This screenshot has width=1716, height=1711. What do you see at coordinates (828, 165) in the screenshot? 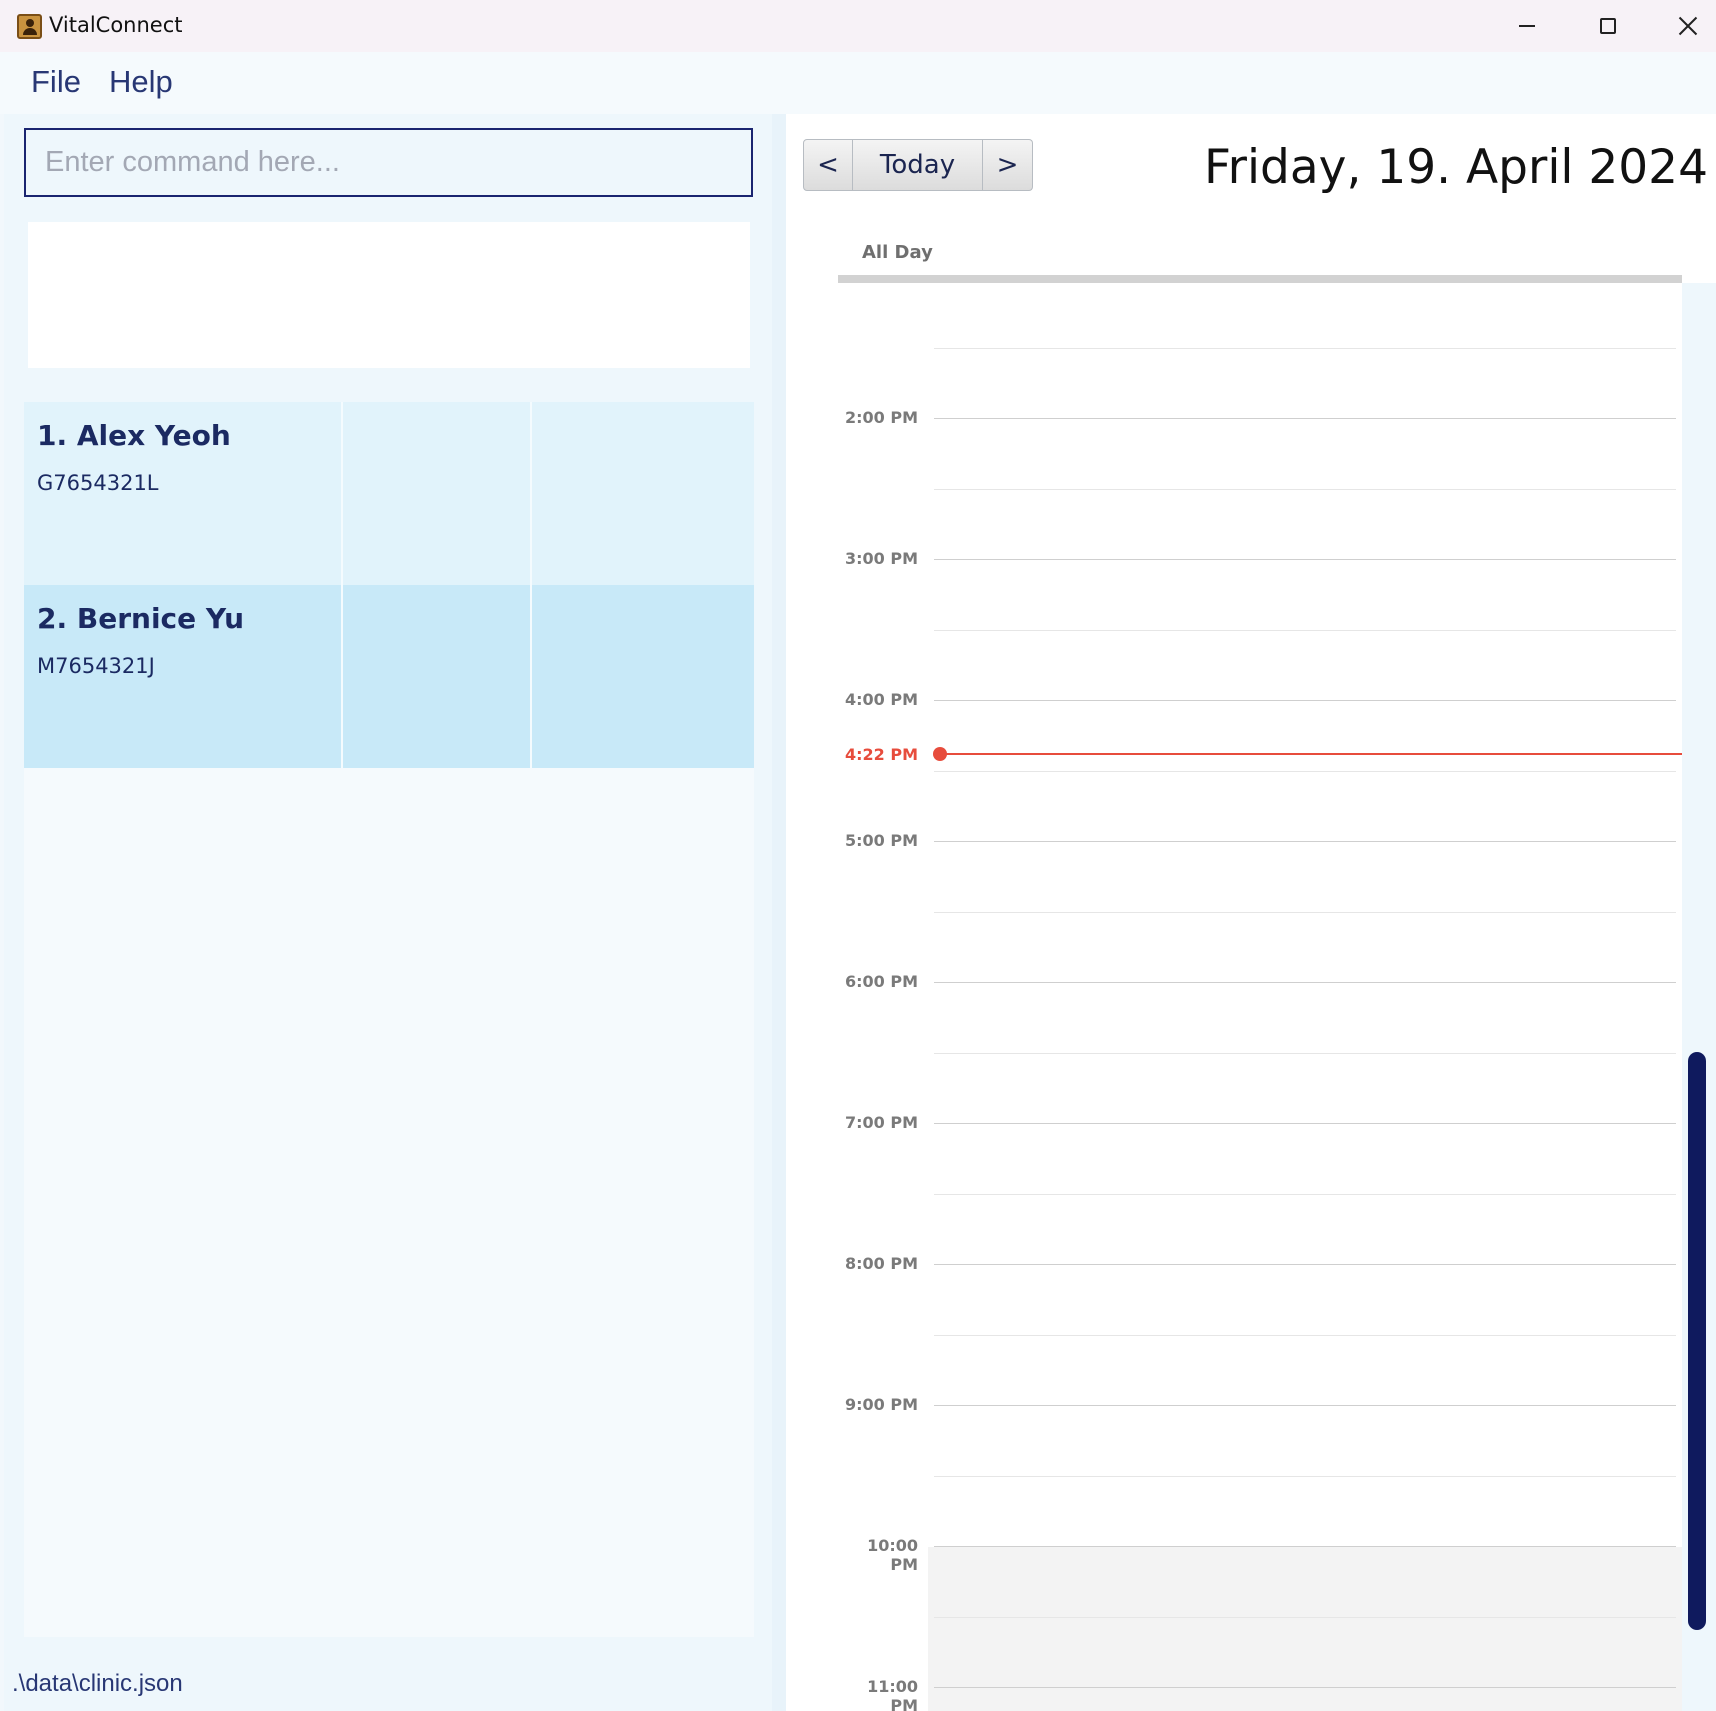
I see `previous-day-button: <` at bounding box center [828, 165].